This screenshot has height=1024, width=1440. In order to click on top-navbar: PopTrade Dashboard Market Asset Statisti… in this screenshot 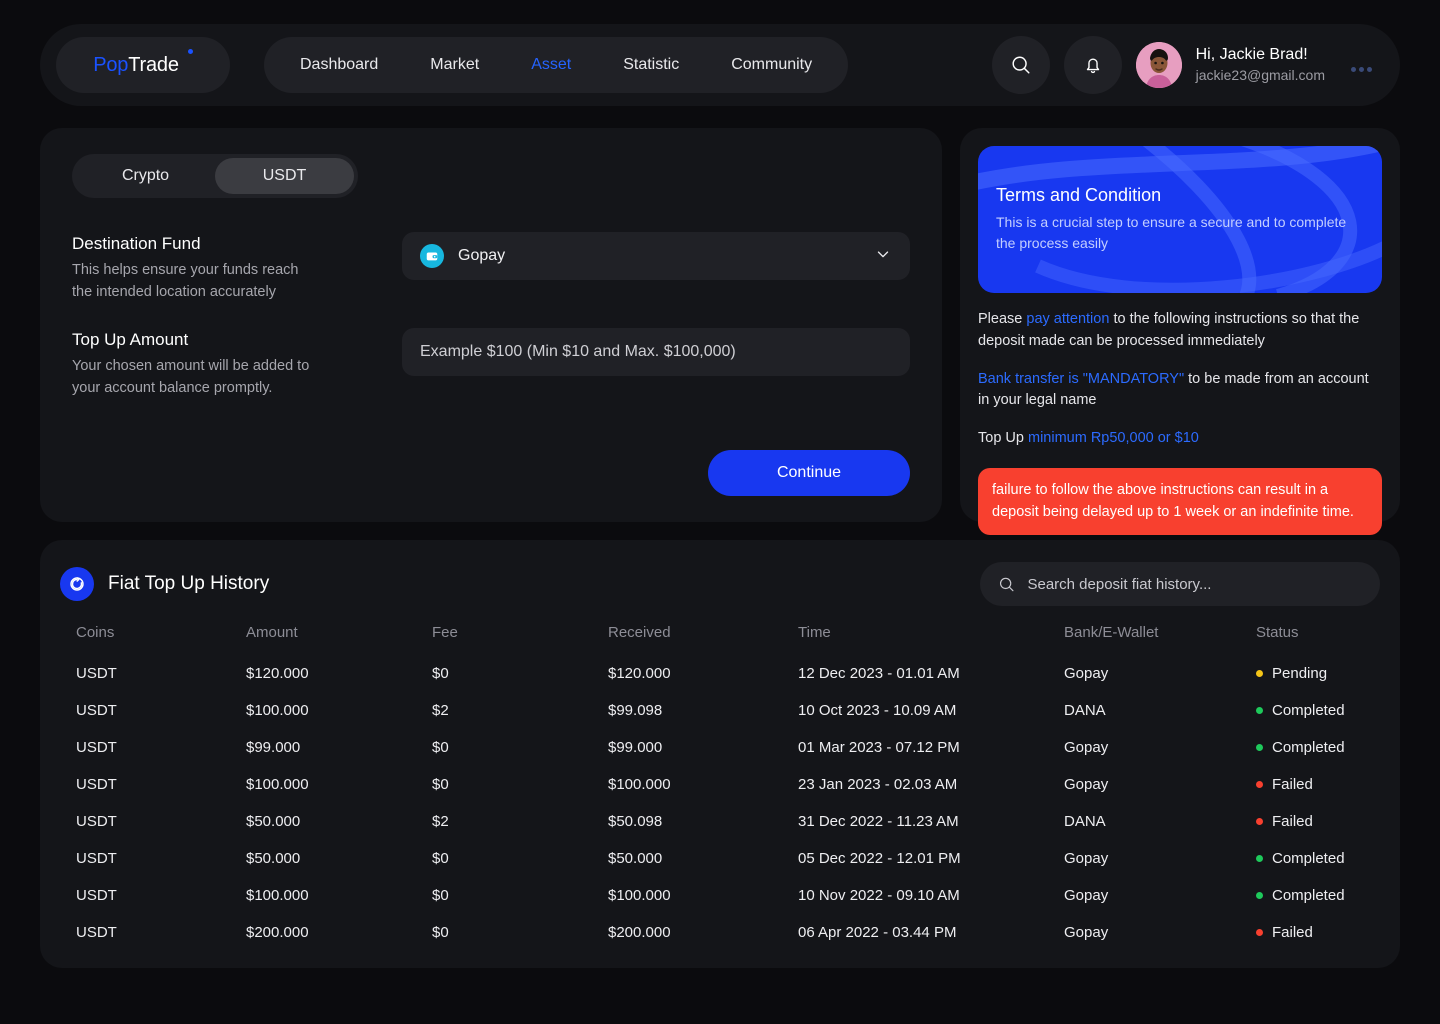, I will do `click(720, 65)`.